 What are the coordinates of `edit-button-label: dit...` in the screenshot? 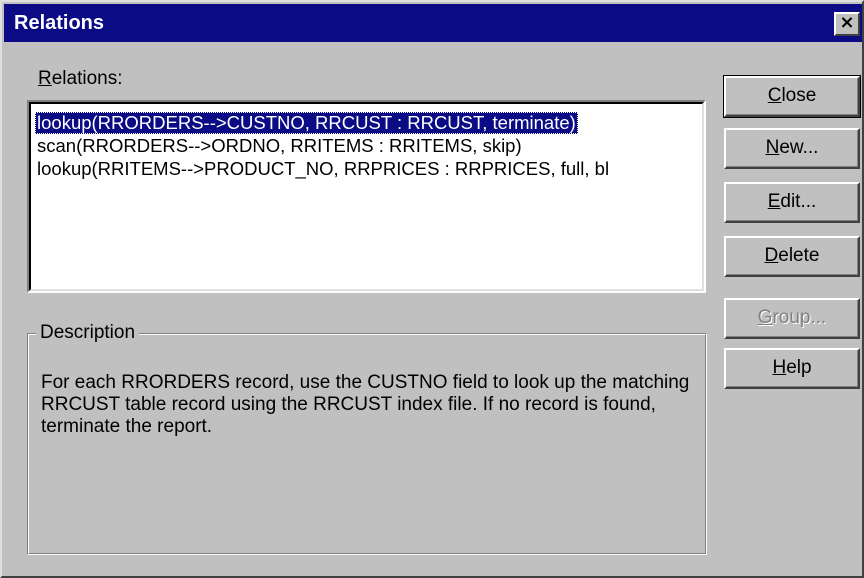 It's located at (798, 201).